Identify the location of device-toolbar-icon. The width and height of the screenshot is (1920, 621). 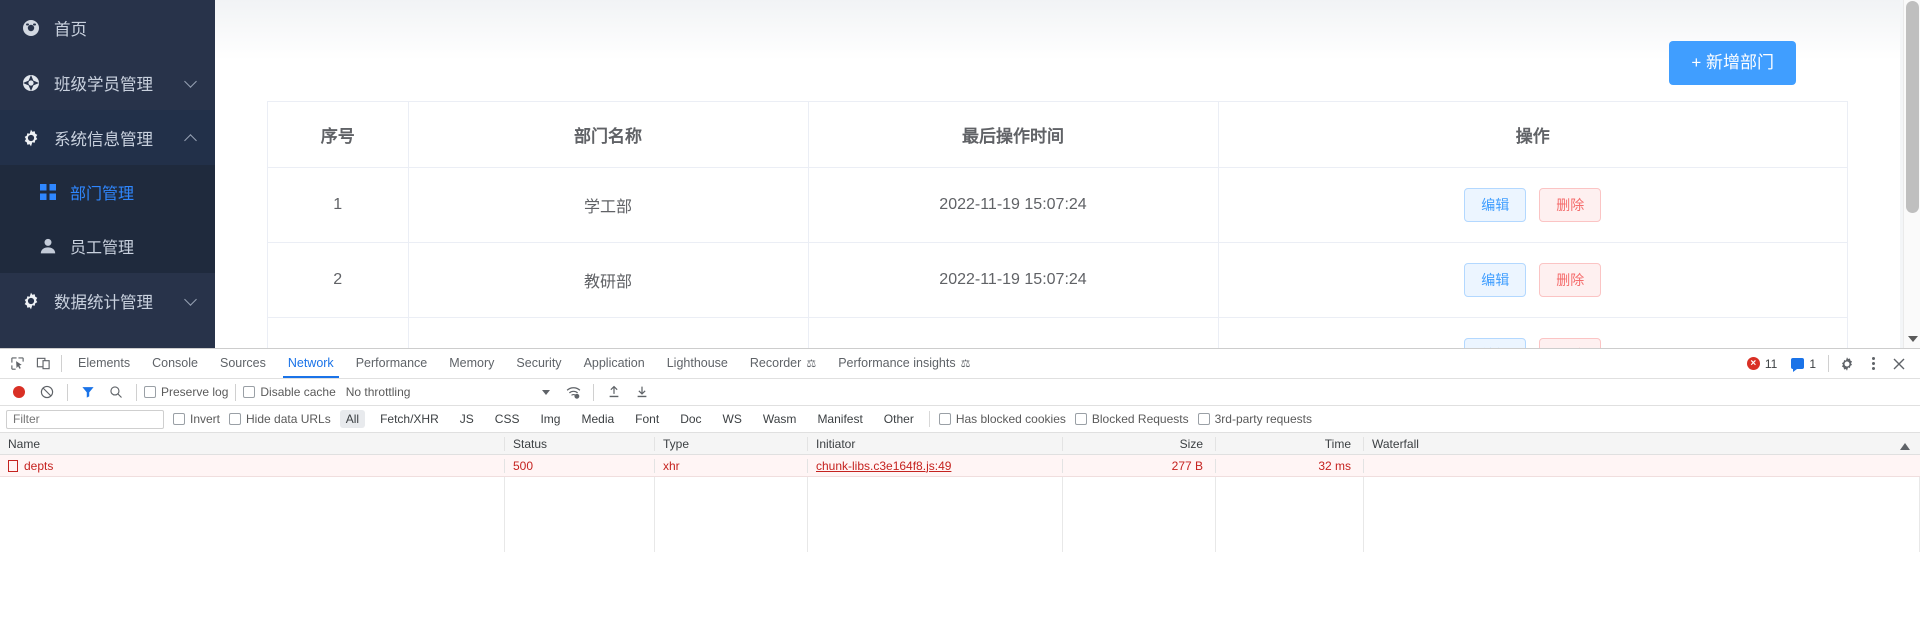
(43, 364).